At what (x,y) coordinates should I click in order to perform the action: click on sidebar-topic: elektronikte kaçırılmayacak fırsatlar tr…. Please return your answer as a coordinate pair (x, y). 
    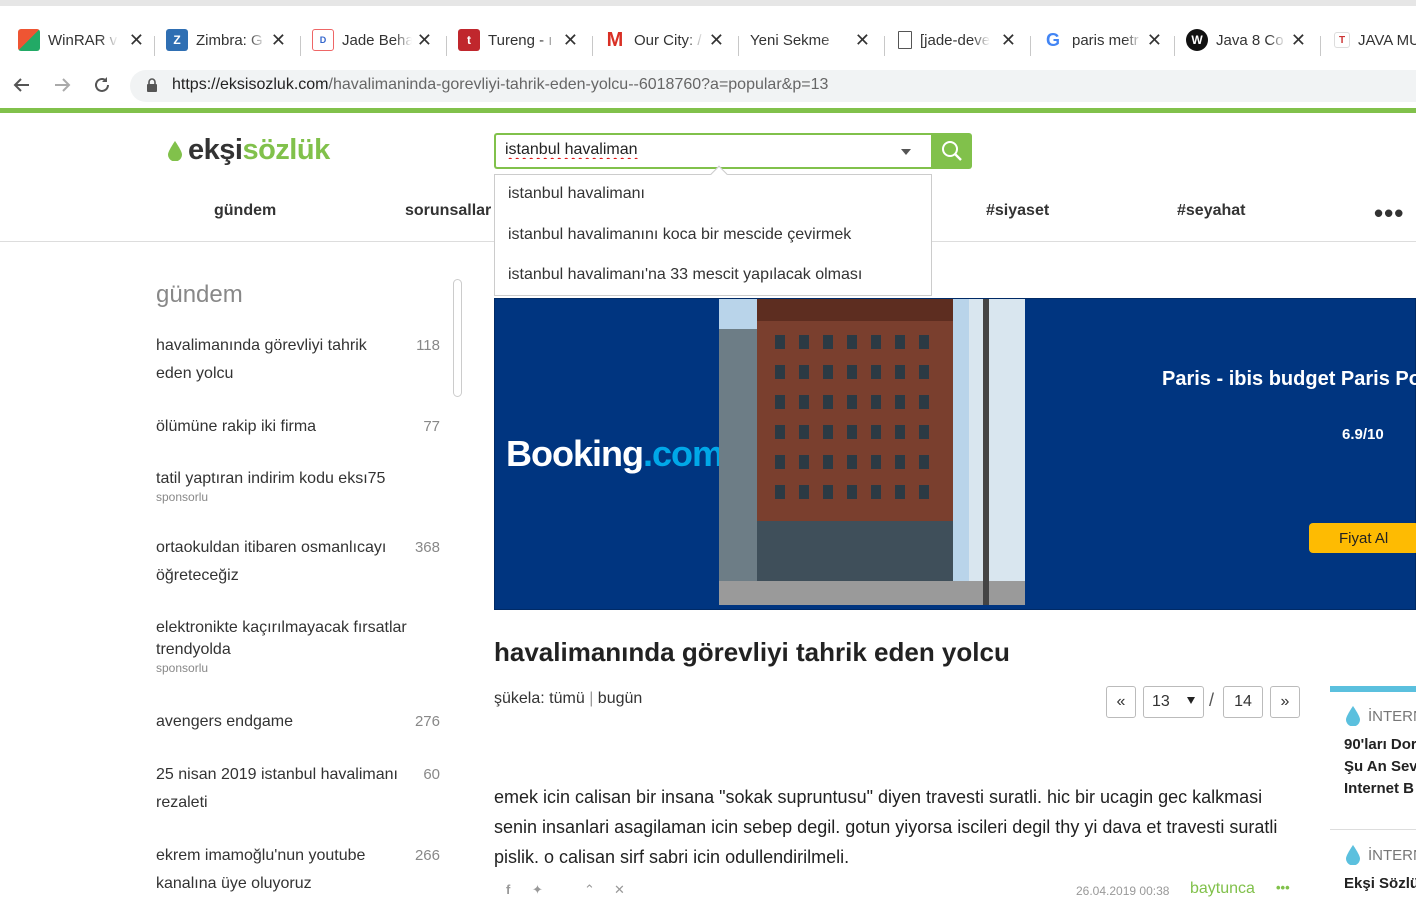
    Looking at the image, I should click on (301, 646).